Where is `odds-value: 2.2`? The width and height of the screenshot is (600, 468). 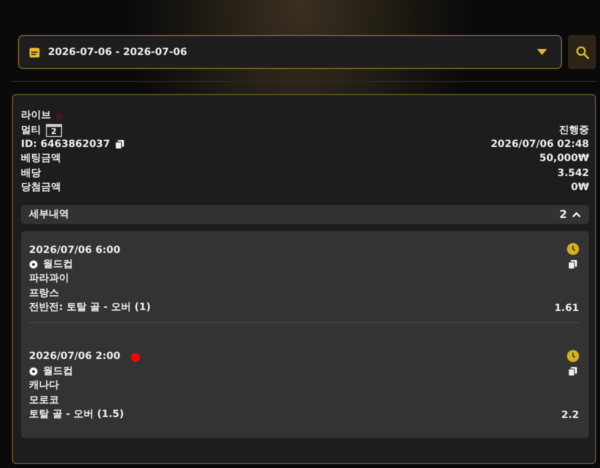
odds-value: 2.2 is located at coordinates (570, 416).